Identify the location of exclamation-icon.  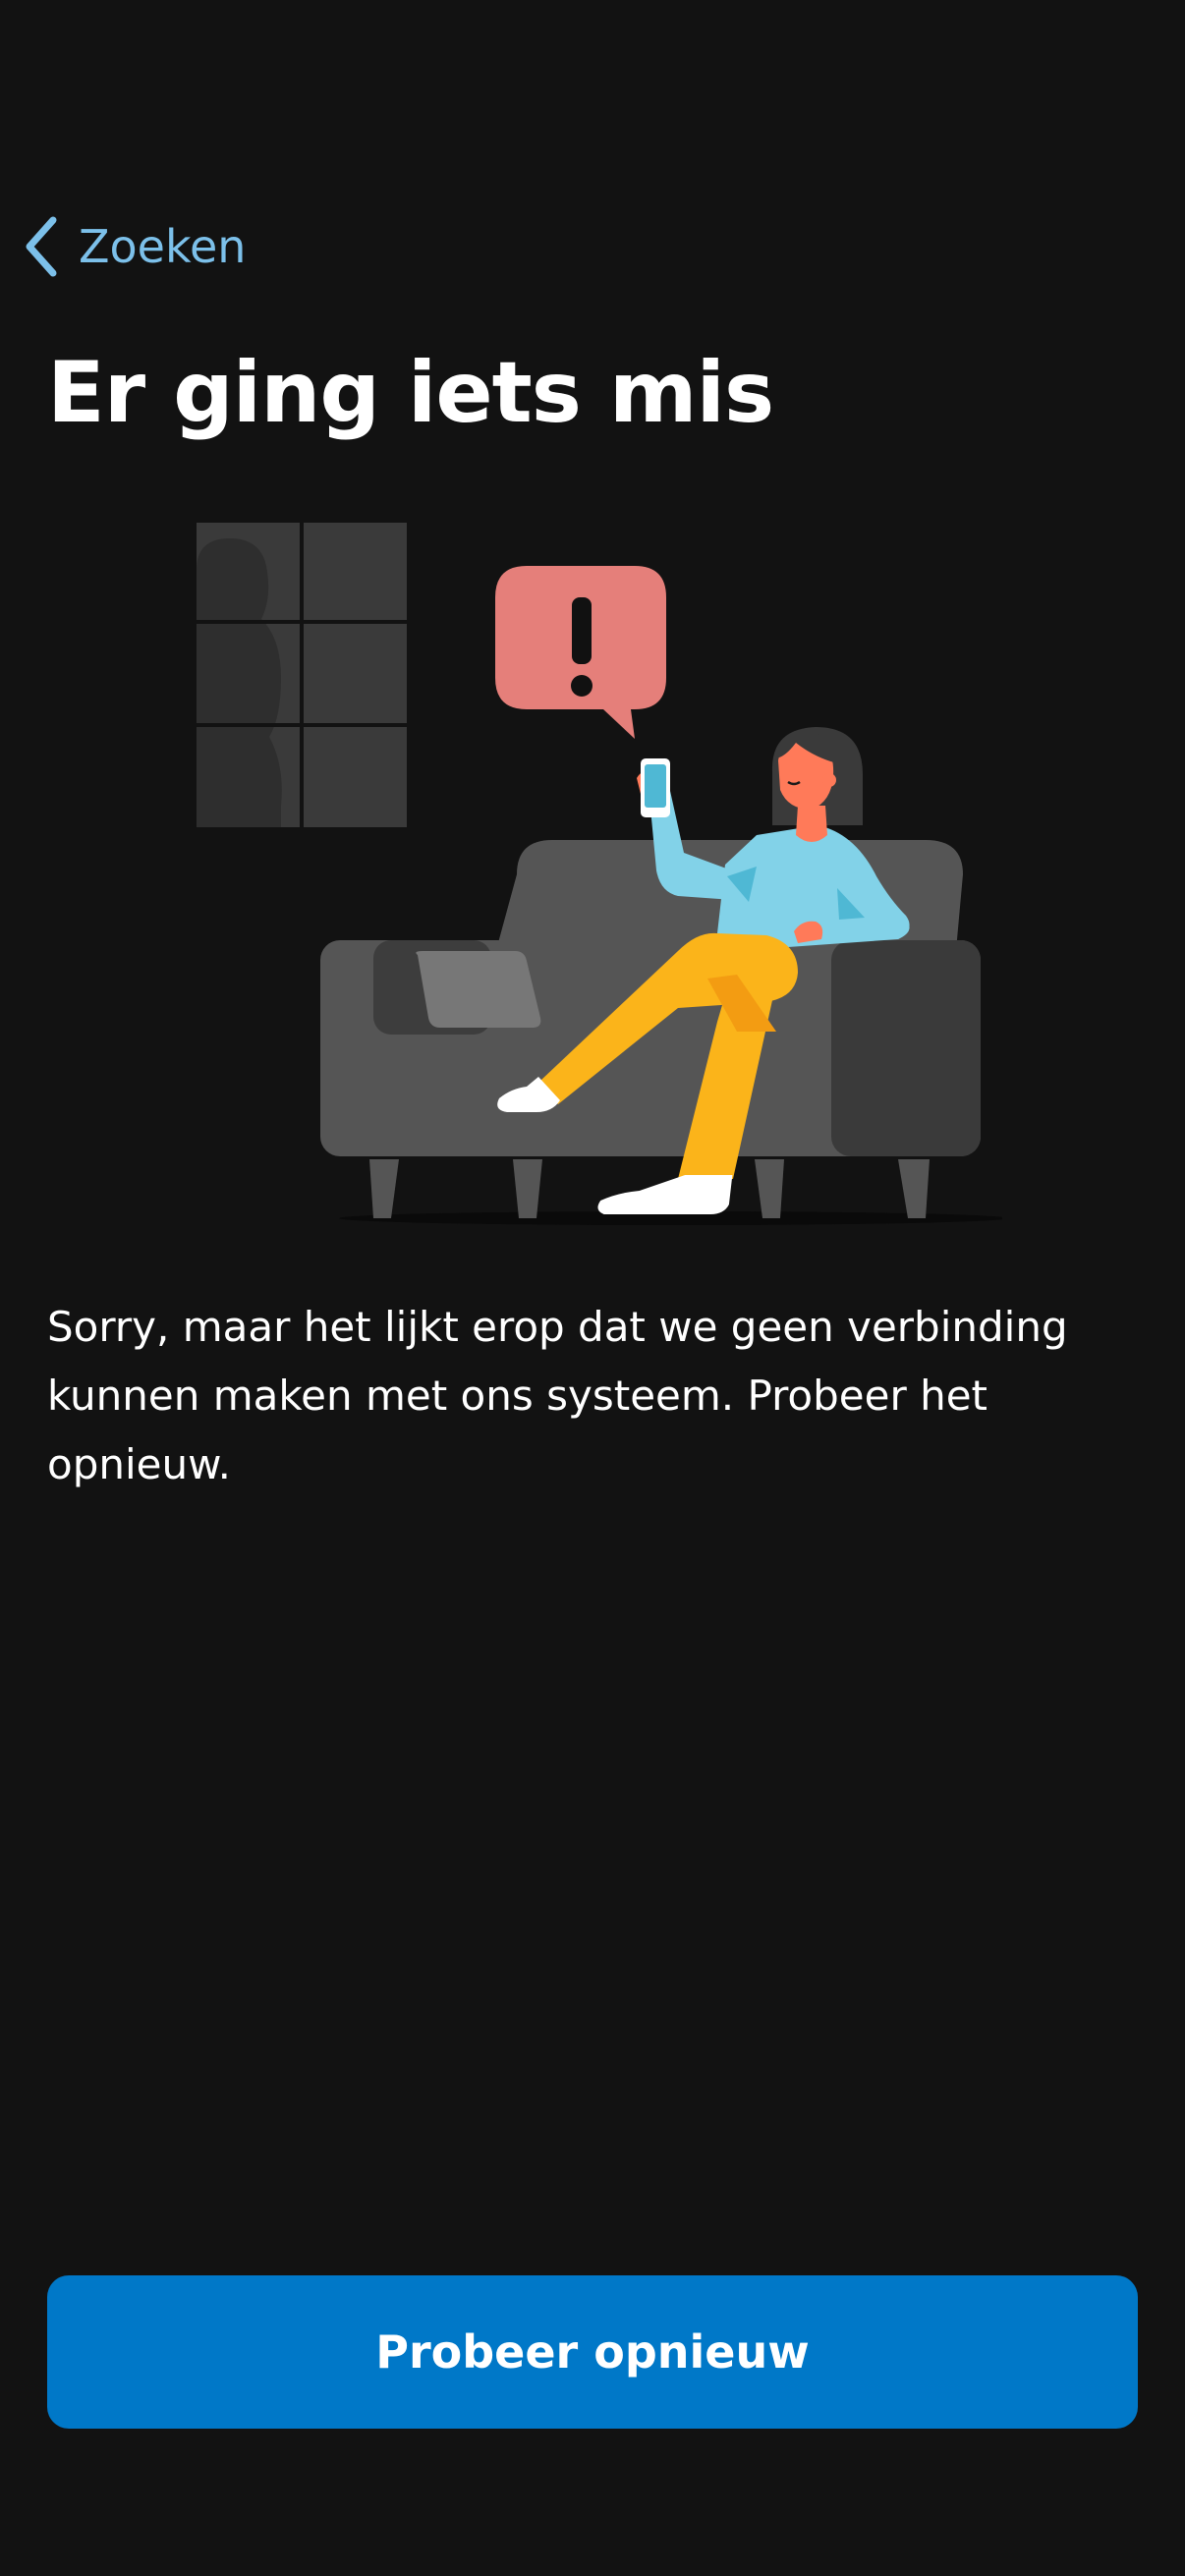
(581, 652).